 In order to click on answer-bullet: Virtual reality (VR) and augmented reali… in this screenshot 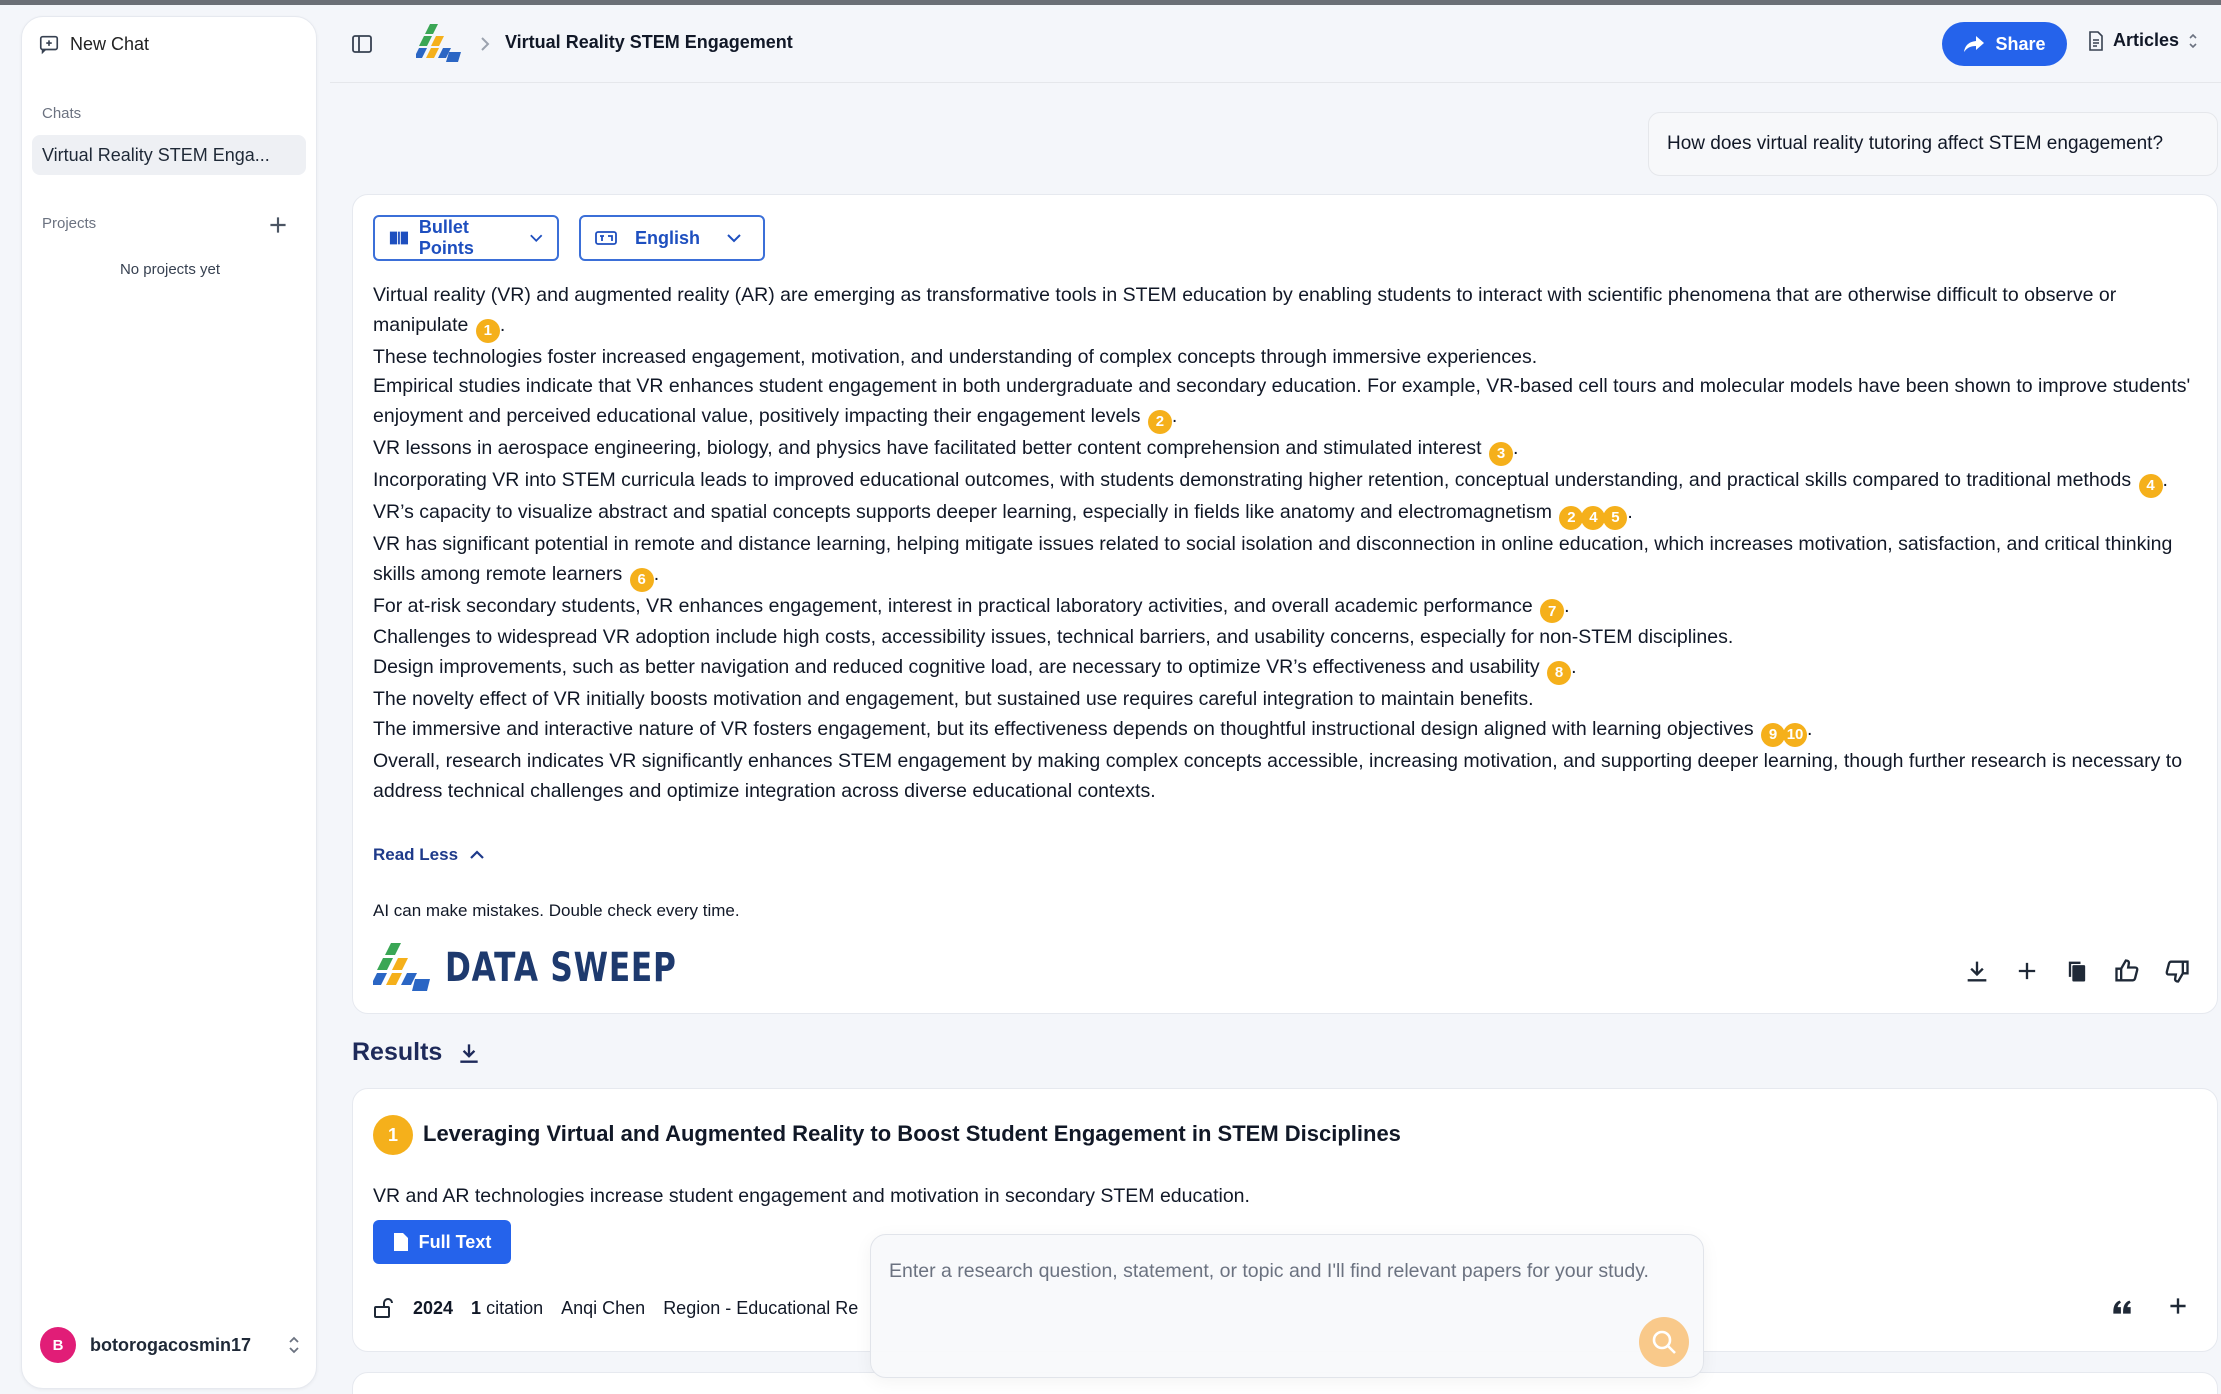, I will do `click(1288, 312)`.